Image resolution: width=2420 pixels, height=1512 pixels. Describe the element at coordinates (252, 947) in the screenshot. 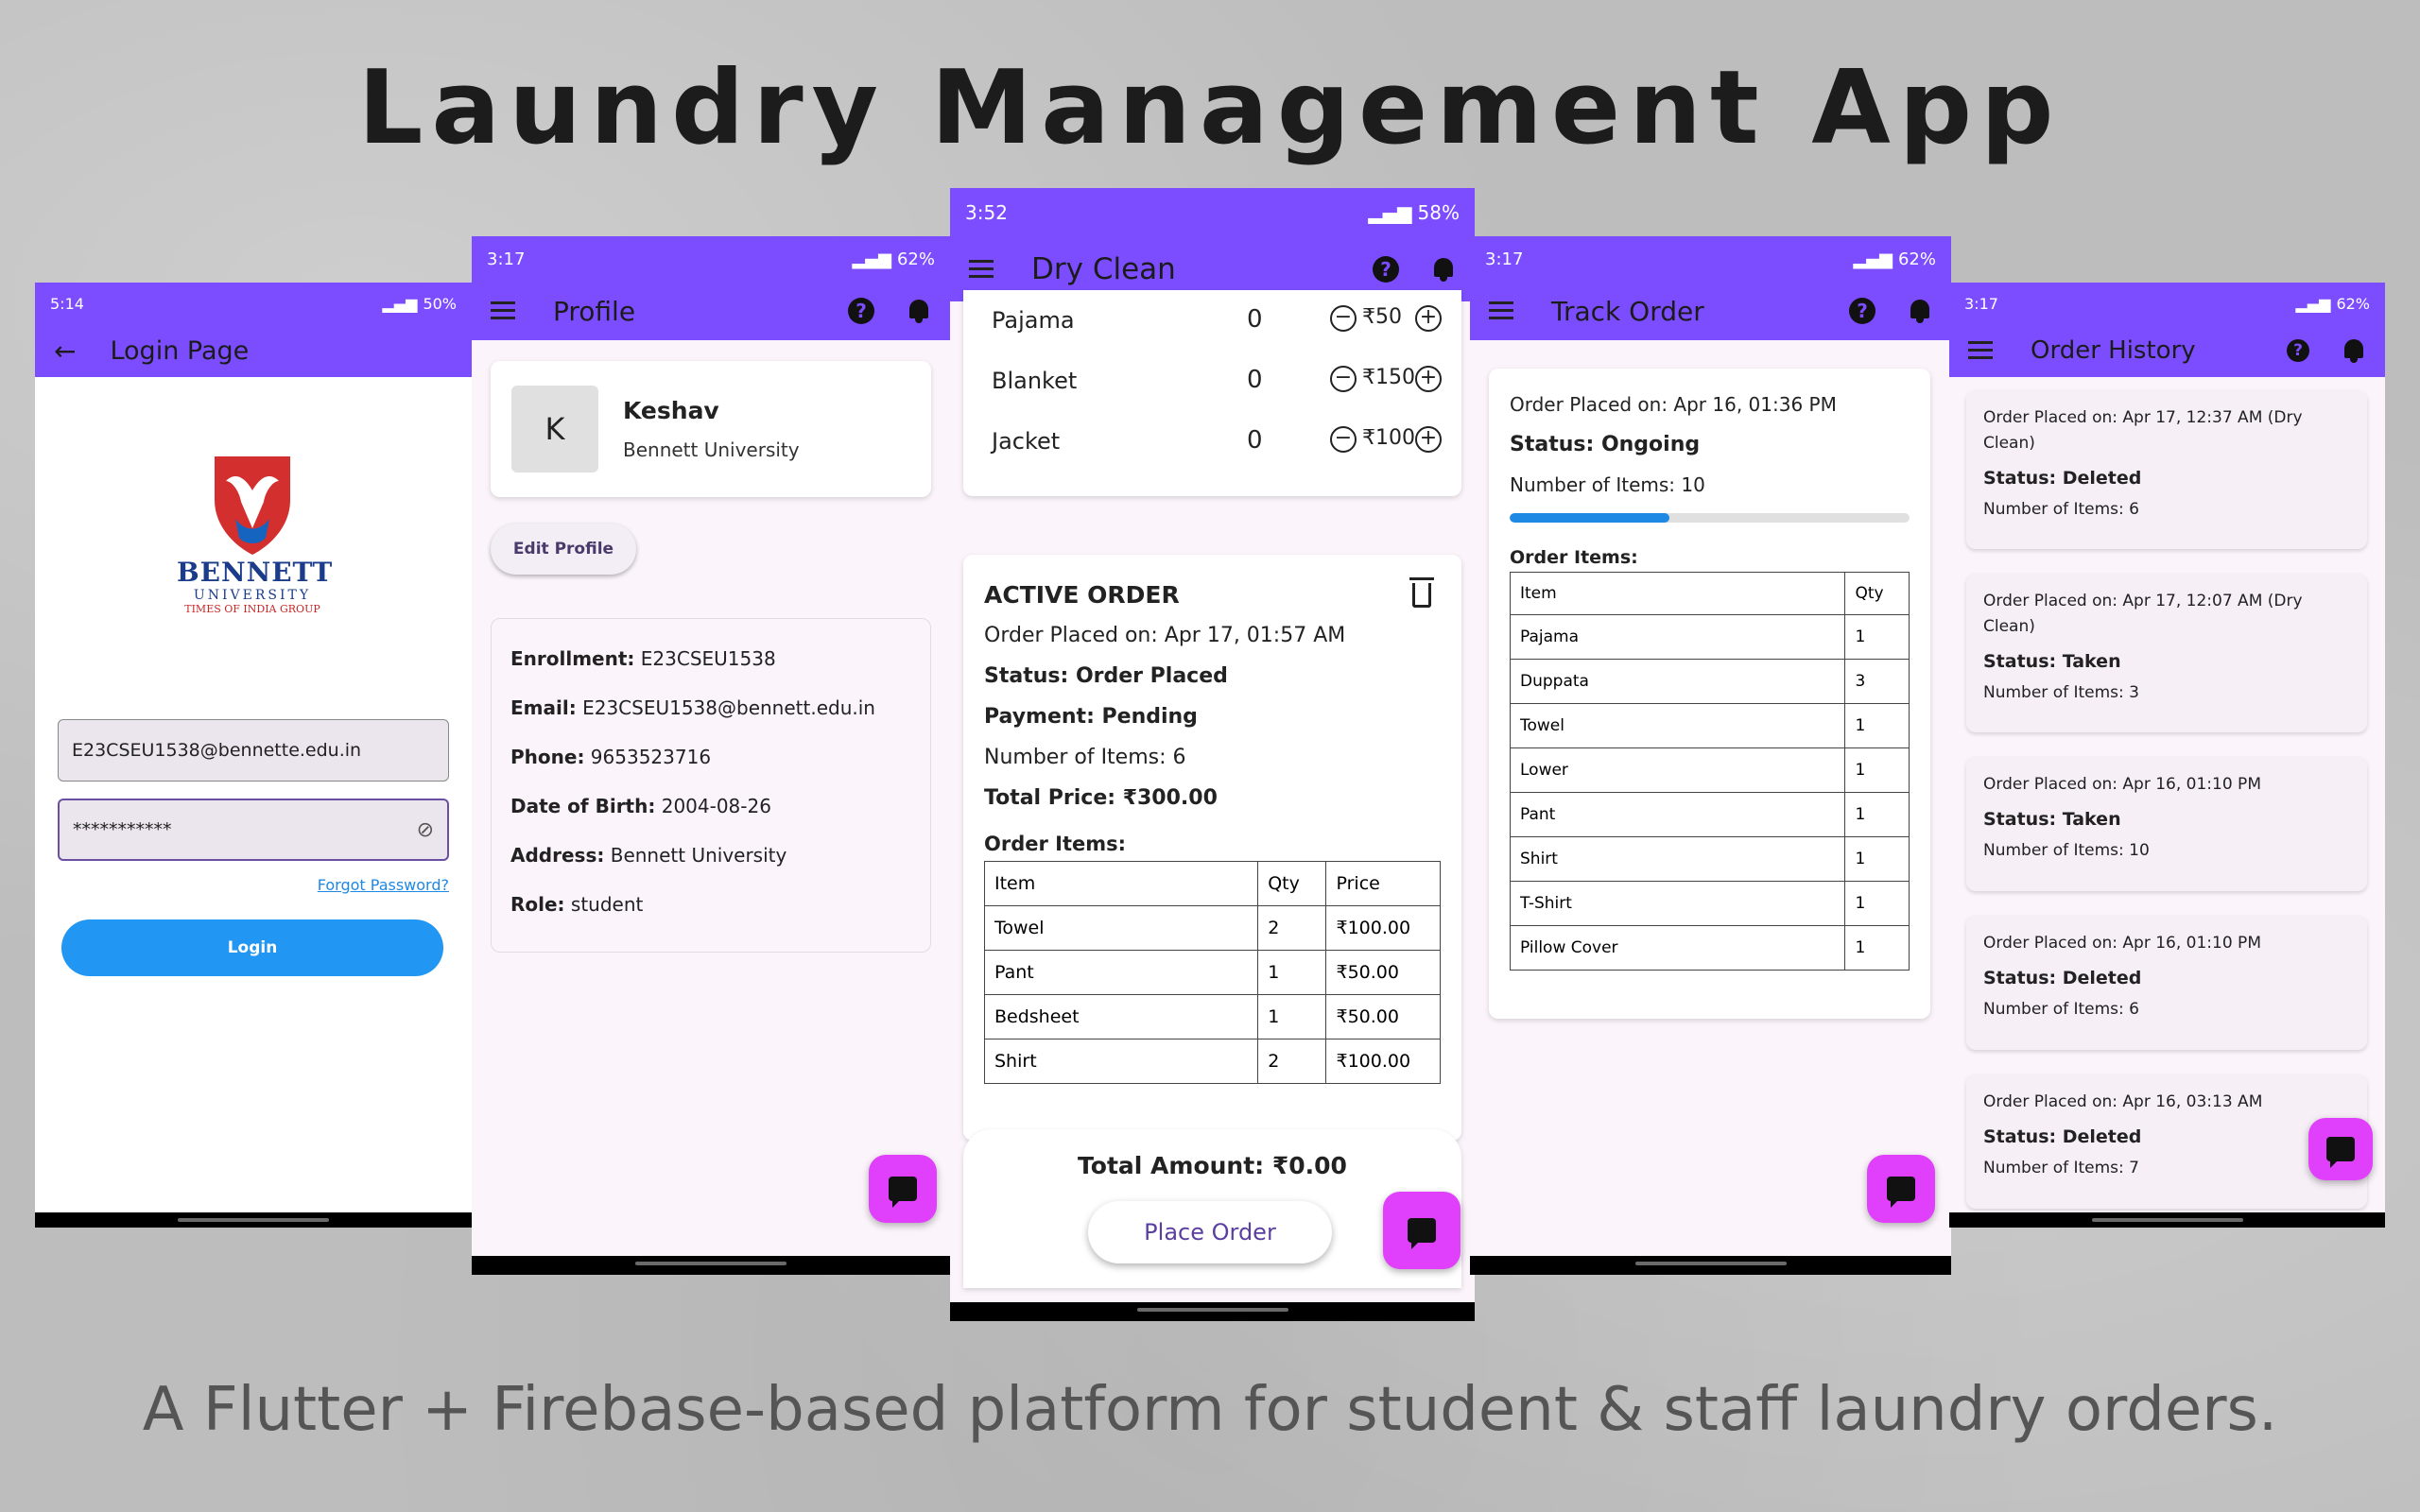

I see `login-button: Login` at that location.